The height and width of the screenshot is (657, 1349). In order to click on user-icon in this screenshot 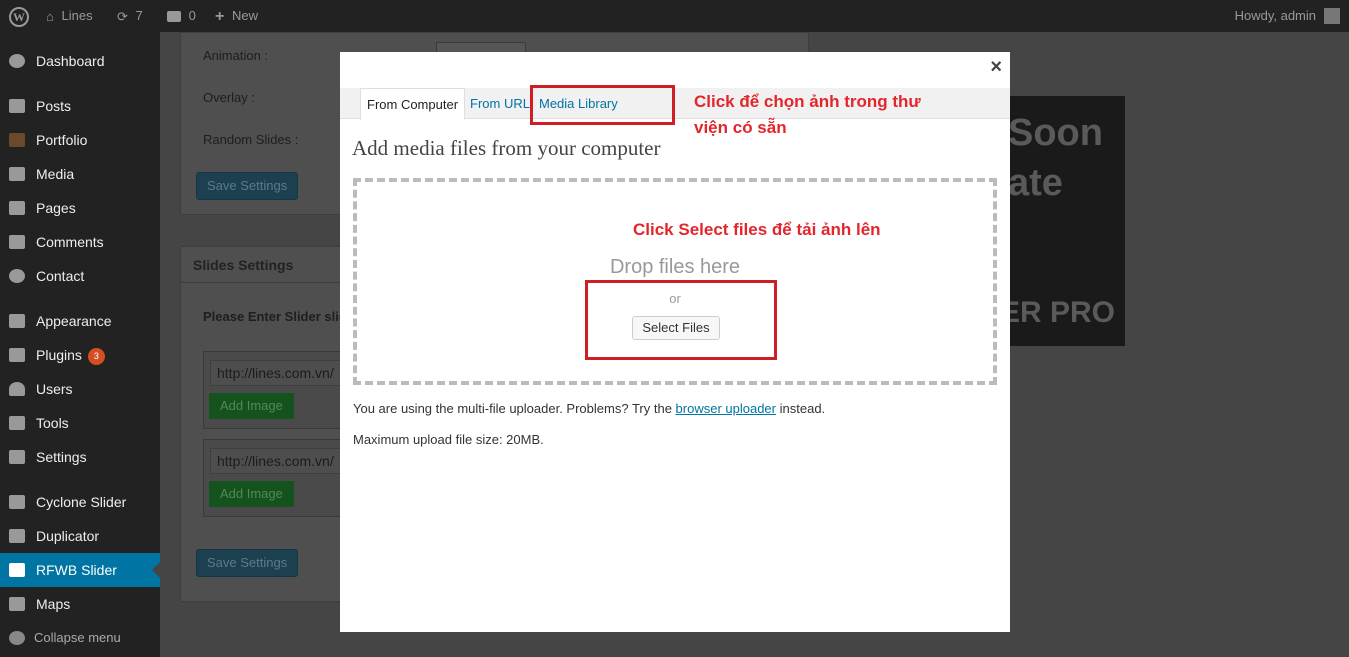, I will do `click(17, 389)`.